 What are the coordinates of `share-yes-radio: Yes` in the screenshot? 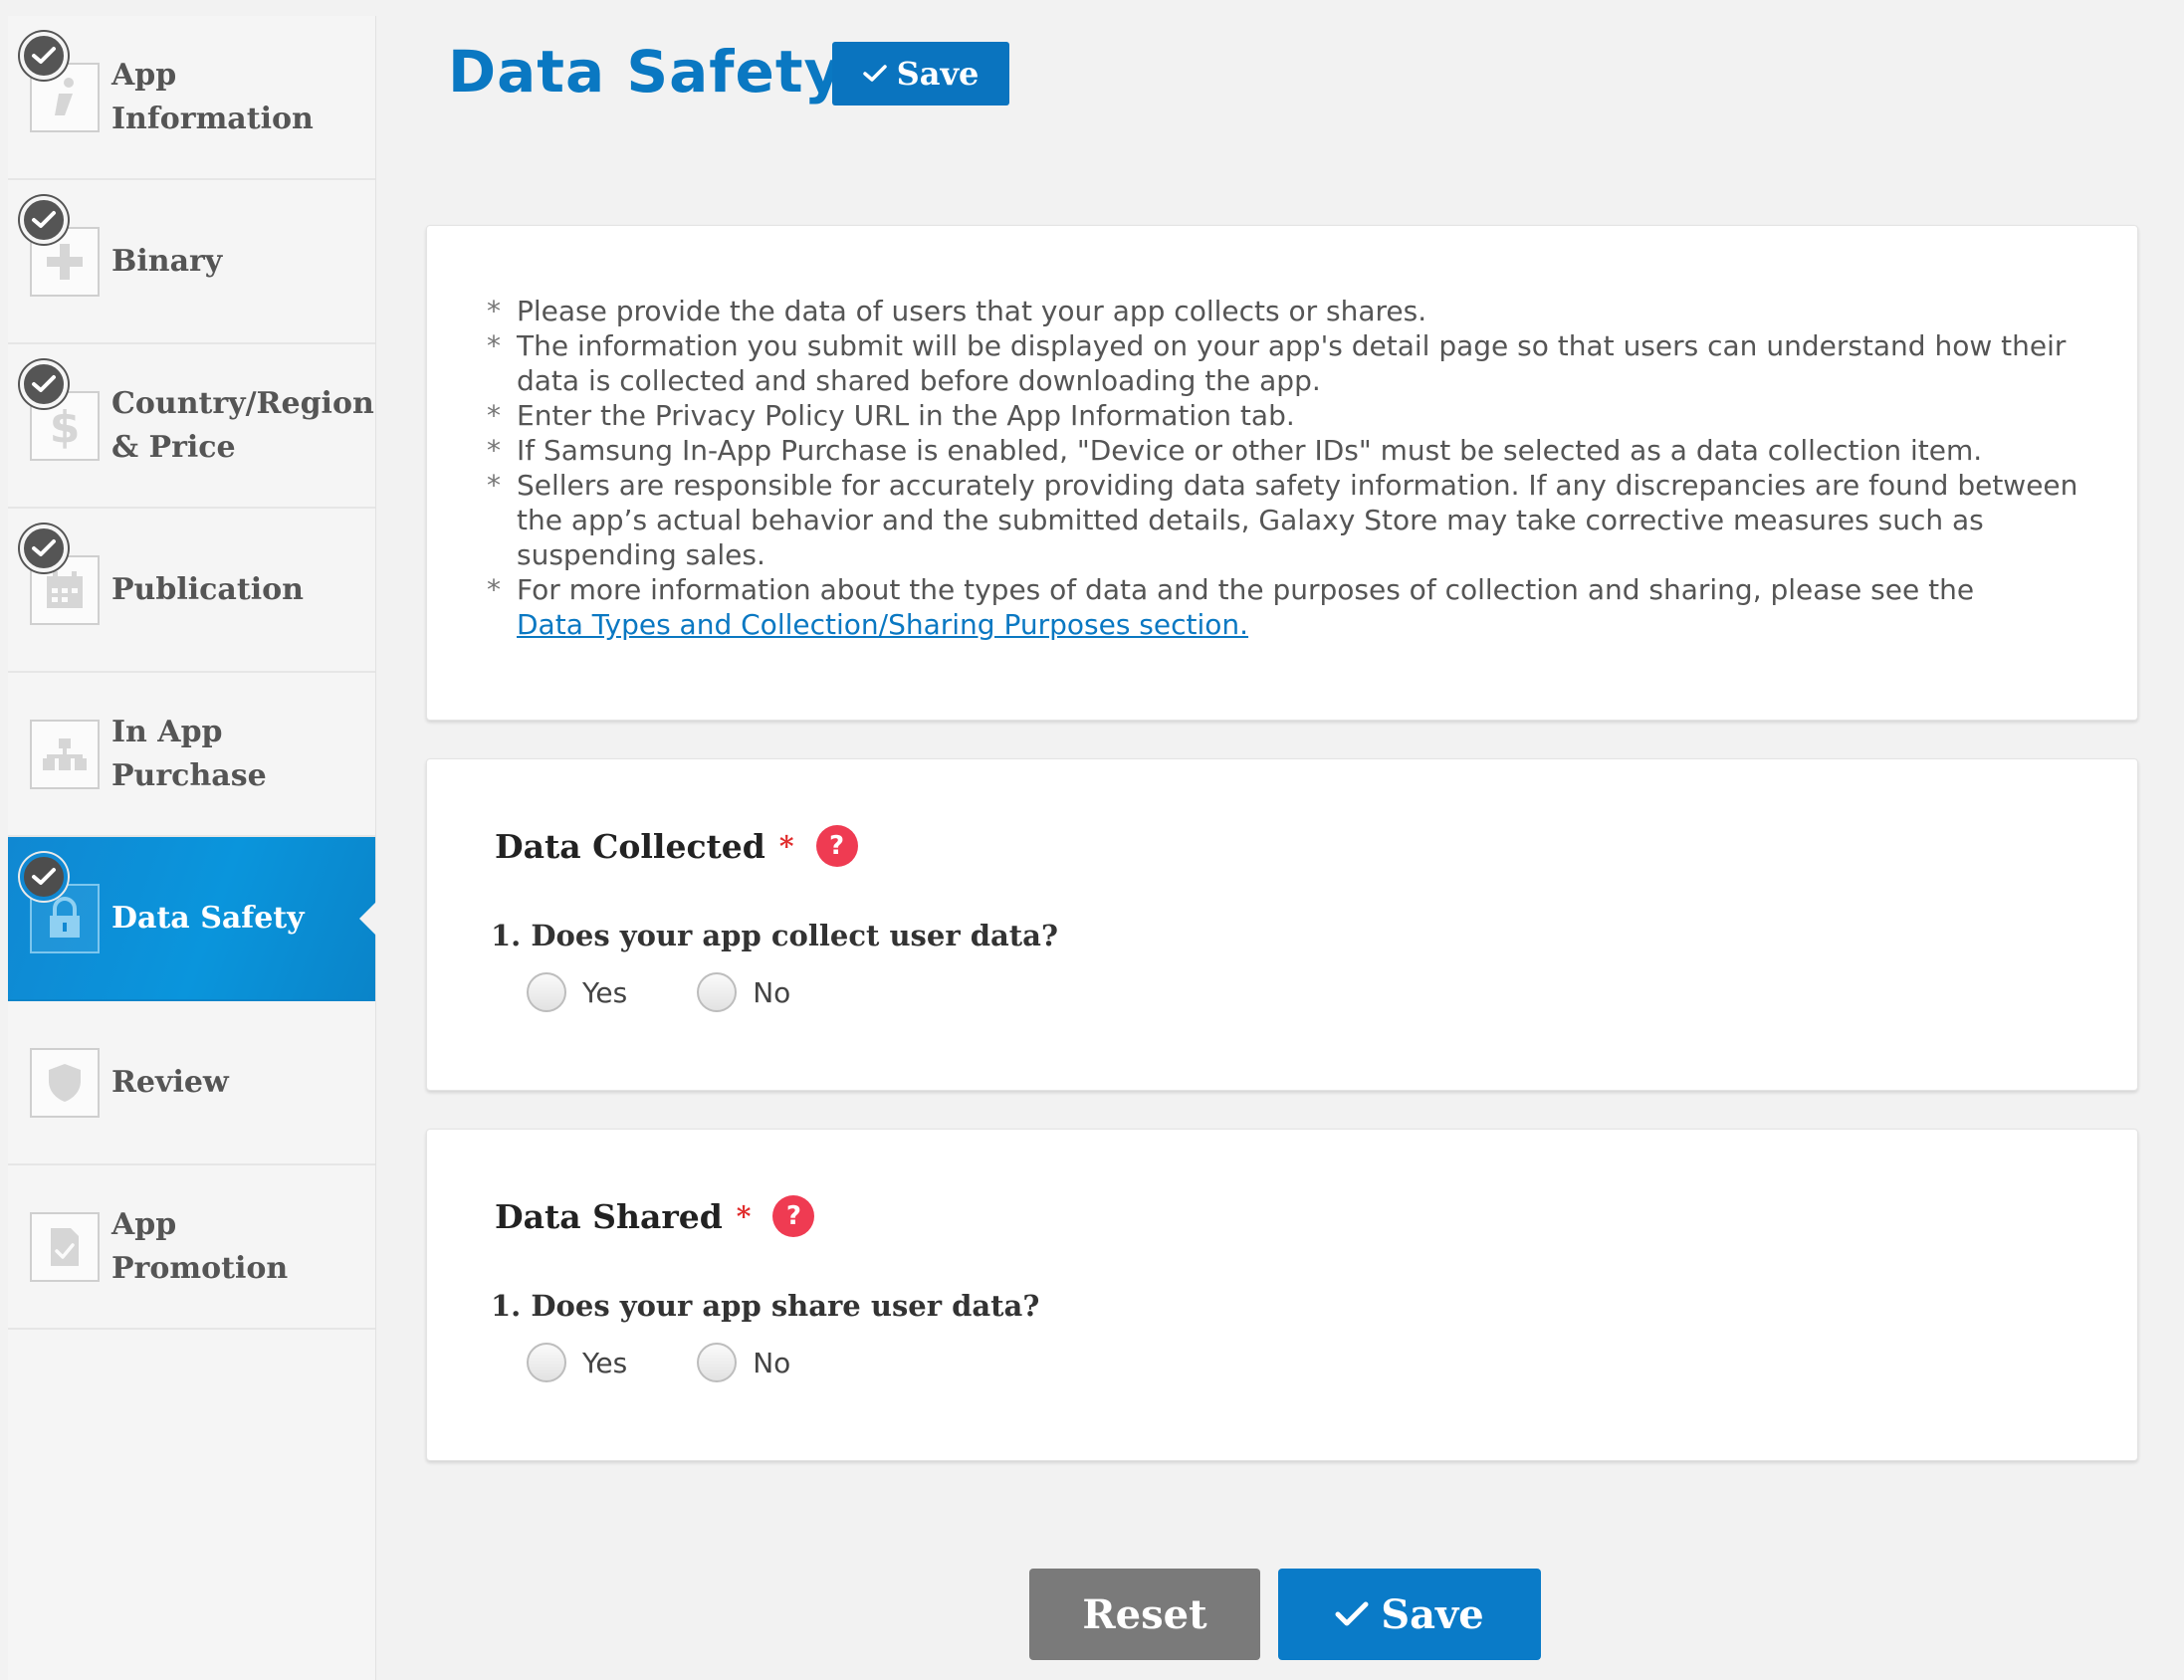 It's located at (577, 1362).